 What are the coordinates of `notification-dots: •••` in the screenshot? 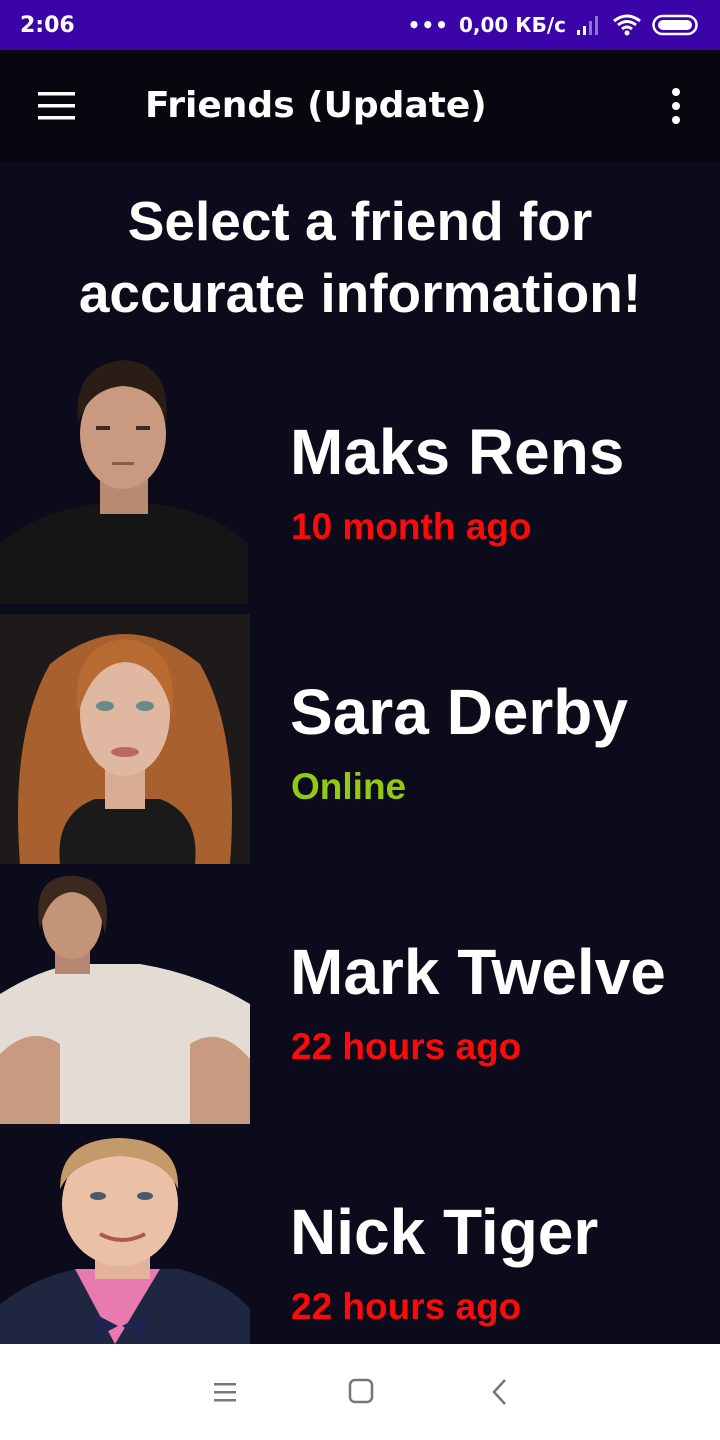 It's located at (428, 25).